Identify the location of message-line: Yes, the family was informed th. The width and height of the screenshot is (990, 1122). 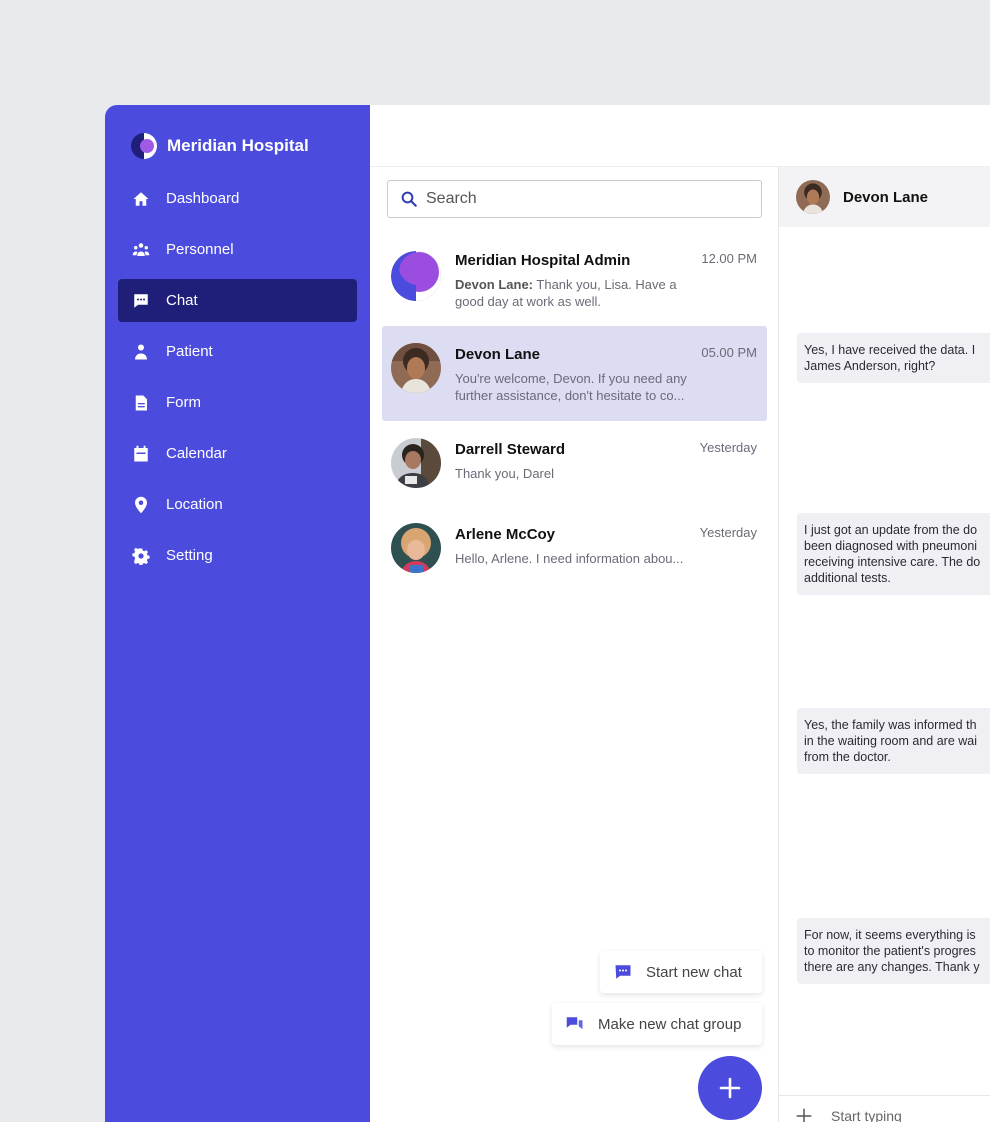
(890, 725).